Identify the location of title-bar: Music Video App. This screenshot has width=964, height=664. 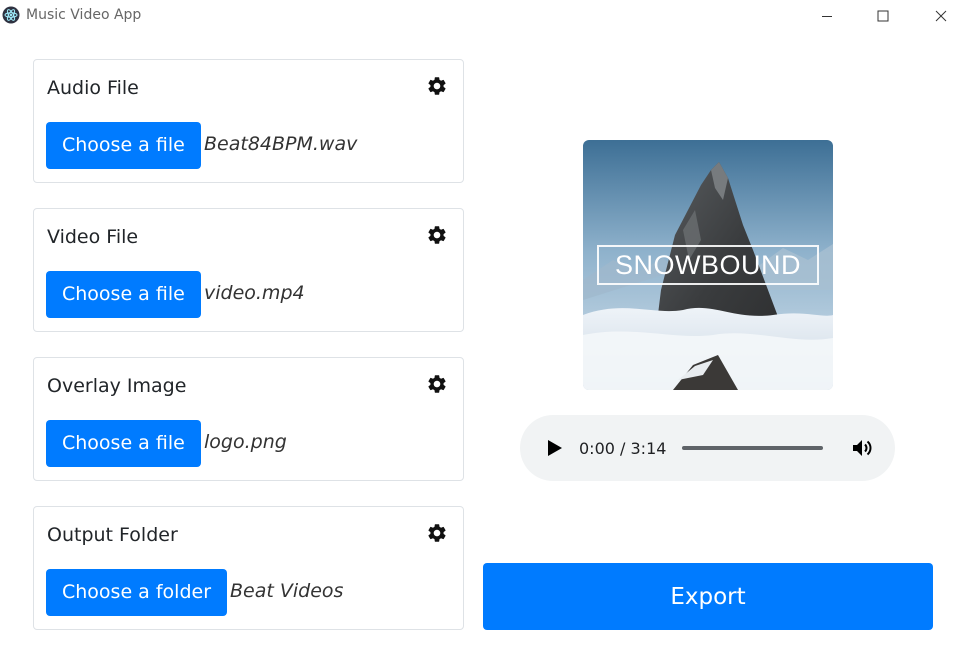
(482, 16).